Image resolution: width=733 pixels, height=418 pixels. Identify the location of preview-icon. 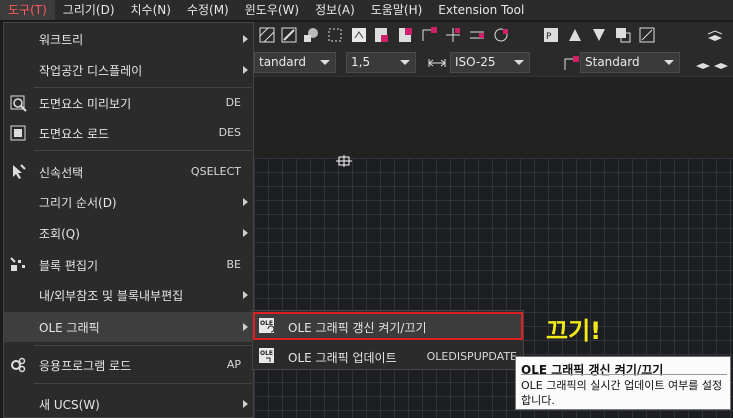
(18, 103).